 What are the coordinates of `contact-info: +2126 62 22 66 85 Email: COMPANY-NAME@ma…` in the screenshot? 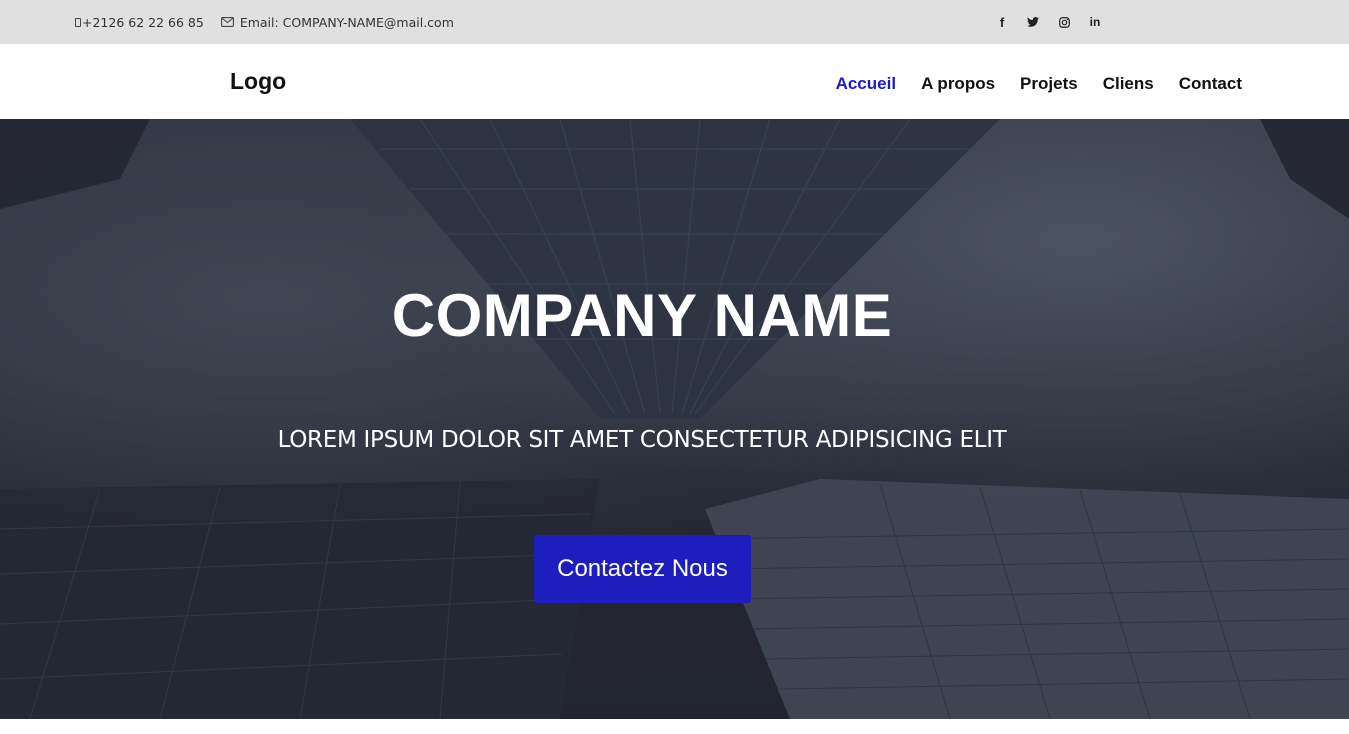 It's located at (264, 22).